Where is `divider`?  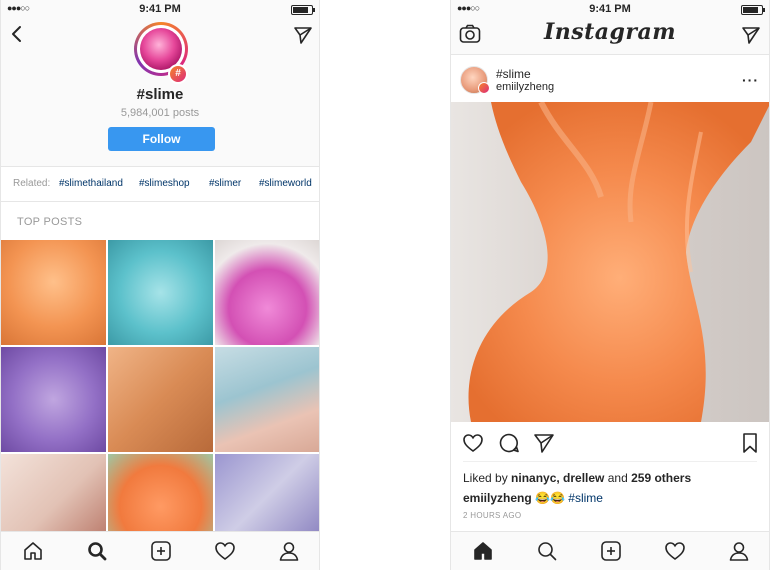 divider is located at coordinates (610, 461).